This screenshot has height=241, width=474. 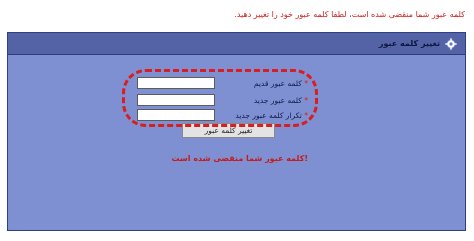 I want to click on new-password-input, so click(x=176, y=100).